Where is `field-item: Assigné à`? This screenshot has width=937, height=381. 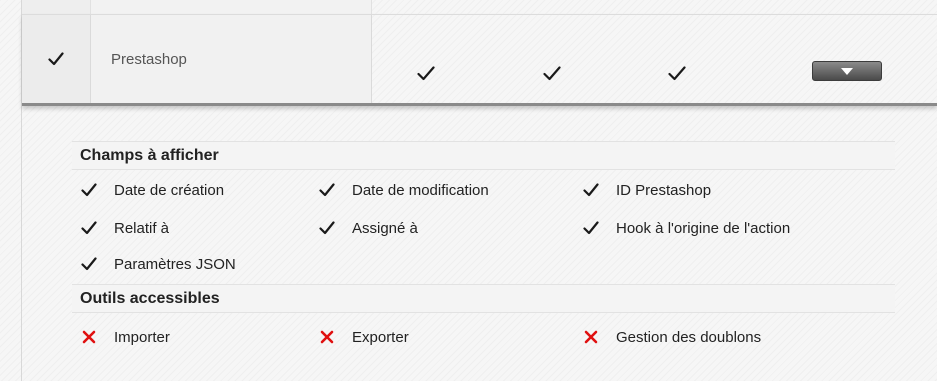
field-item: Assigné à is located at coordinates (368, 228).